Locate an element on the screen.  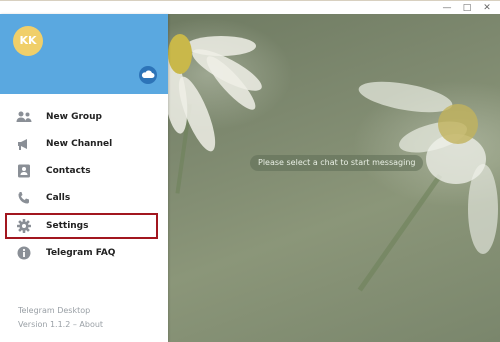
minimize-button: — is located at coordinates (447, 8).